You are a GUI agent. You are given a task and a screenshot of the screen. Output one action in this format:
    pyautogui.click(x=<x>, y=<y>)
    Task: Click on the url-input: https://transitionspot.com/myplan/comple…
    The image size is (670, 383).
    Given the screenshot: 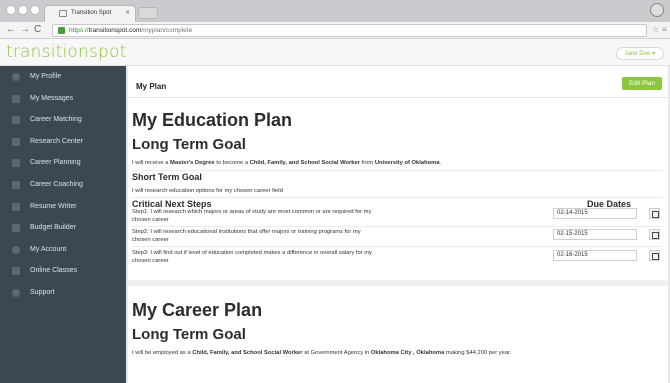 What is the action you would take?
    pyautogui.click(x=349, y=30)
    